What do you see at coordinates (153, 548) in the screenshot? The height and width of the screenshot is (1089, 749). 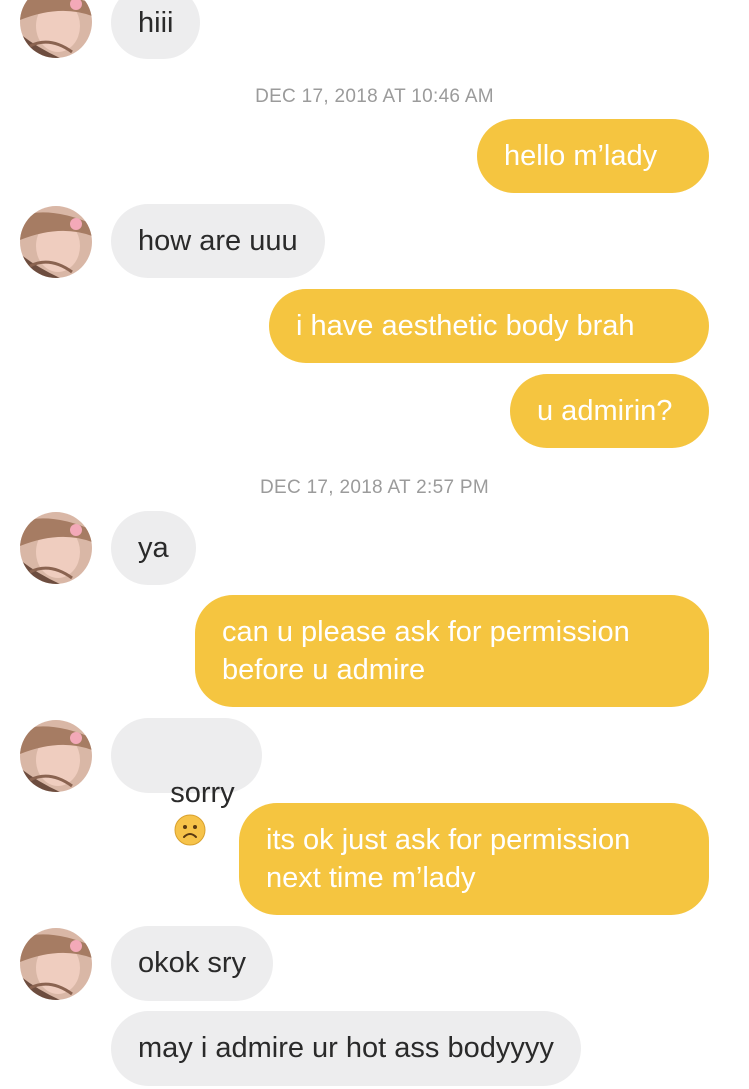 I see `message-bubble-incoming: ya` at bounding box center [153, 548].